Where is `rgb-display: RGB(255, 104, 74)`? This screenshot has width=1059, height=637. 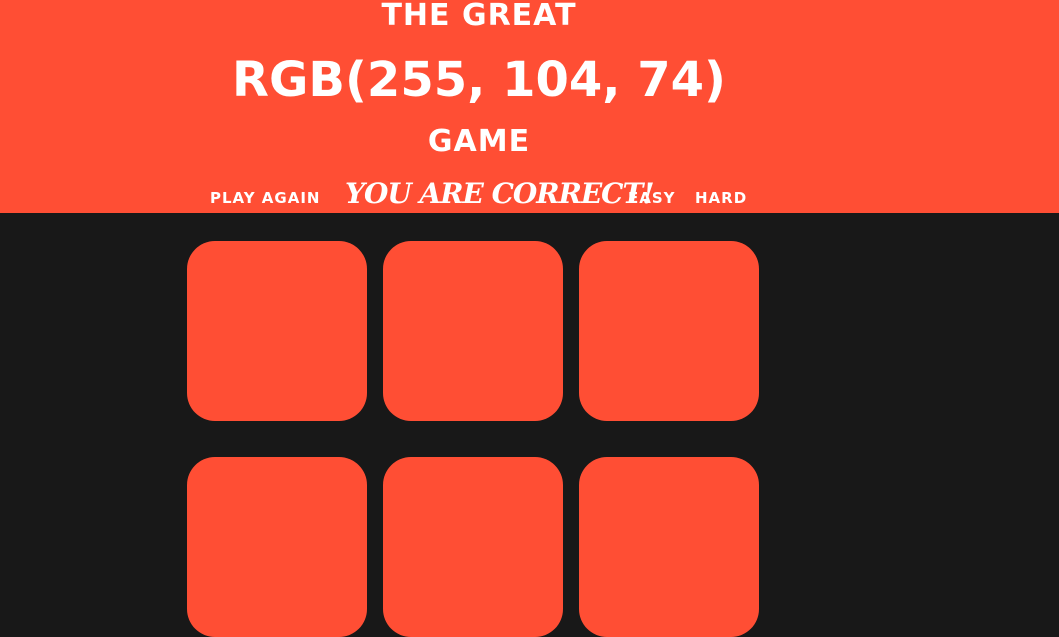 rgb-display: RGB(255, 104, 74) is located at coordinates (479, 80).